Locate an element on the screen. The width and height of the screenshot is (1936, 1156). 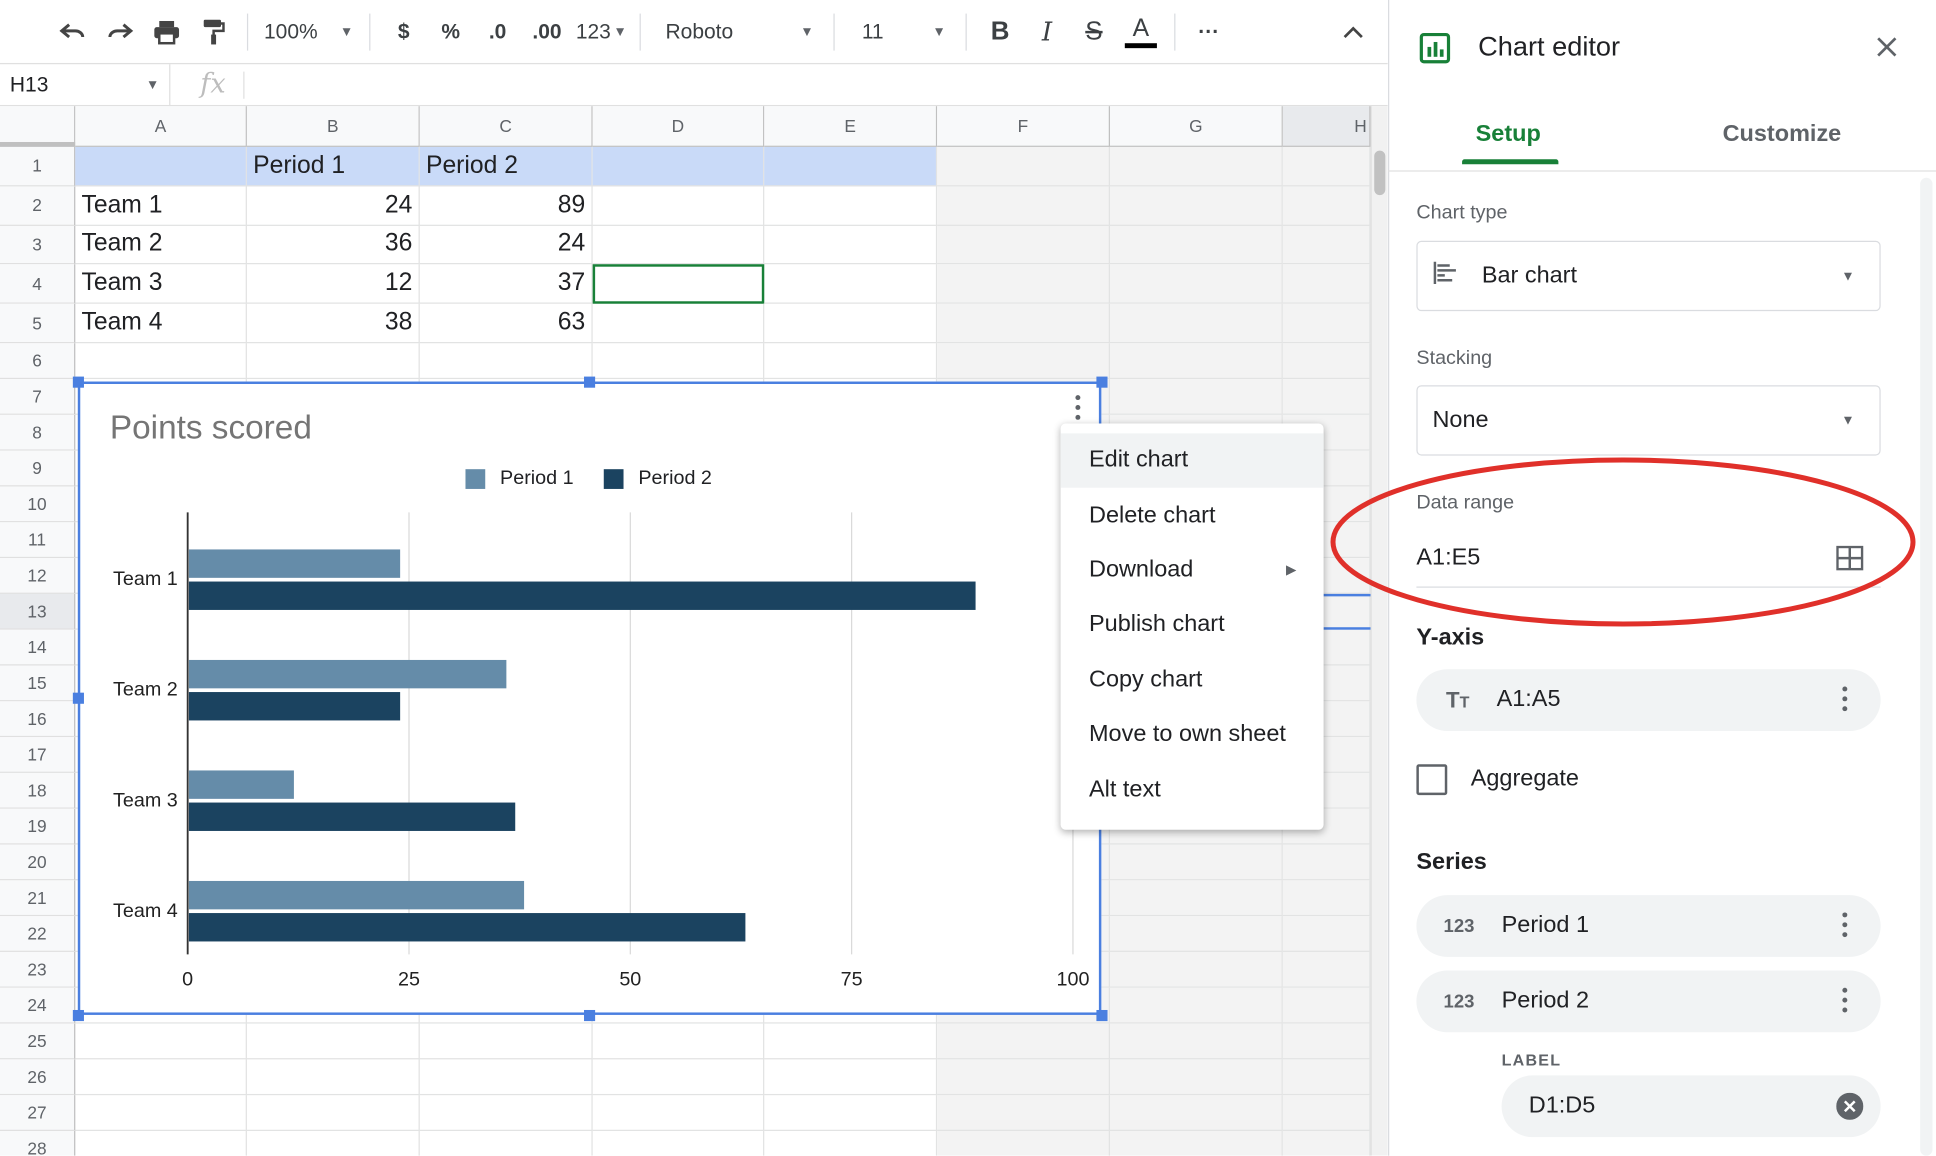
annotation-overlay is located at coordinates (1623, 542).